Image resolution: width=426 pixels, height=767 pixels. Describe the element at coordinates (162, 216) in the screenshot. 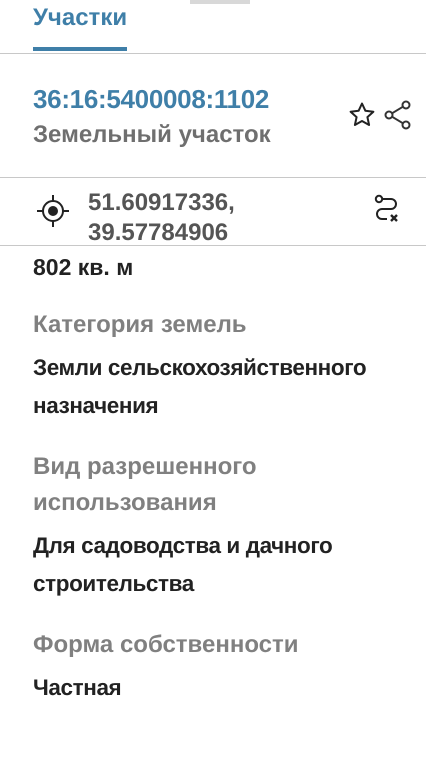

I see `coordinates: 51.60917336, 39.57784906` at that location.